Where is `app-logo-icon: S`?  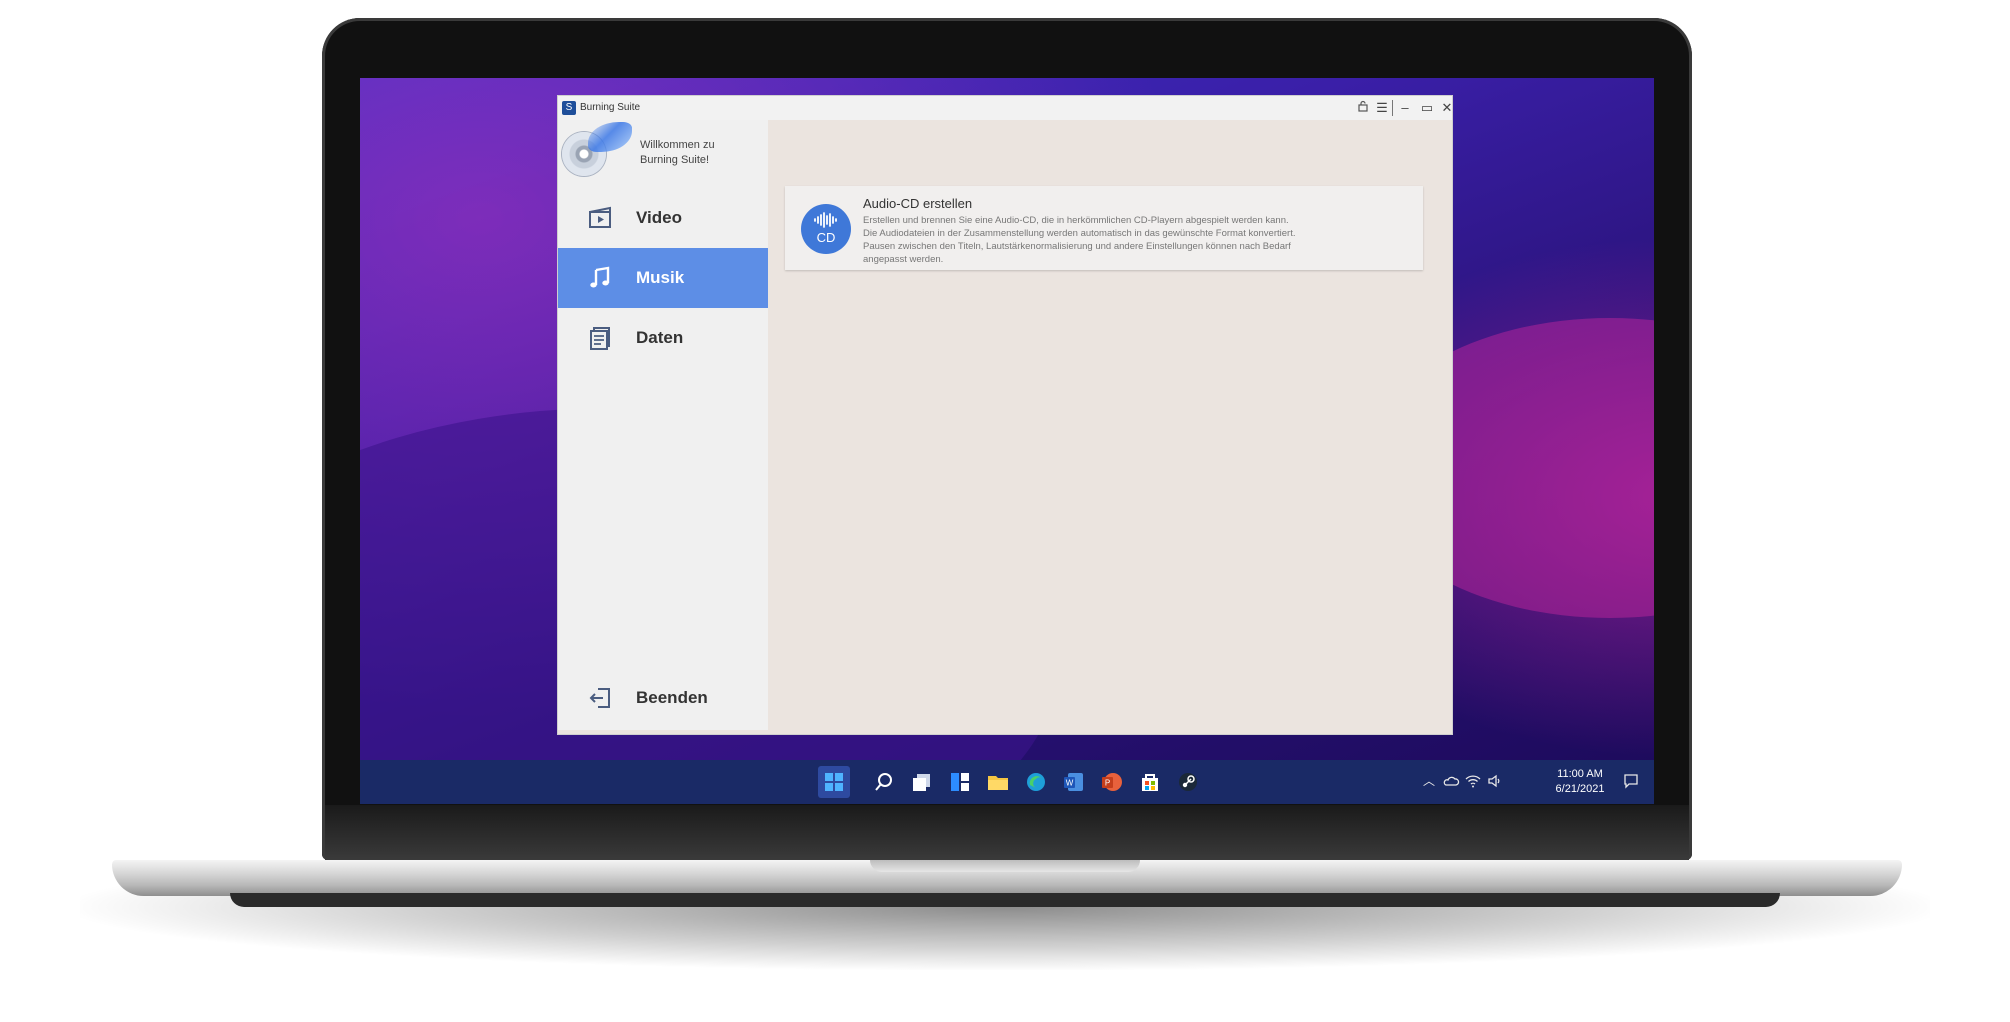
app-logo-icon: S is located at coordinates (569, 108).